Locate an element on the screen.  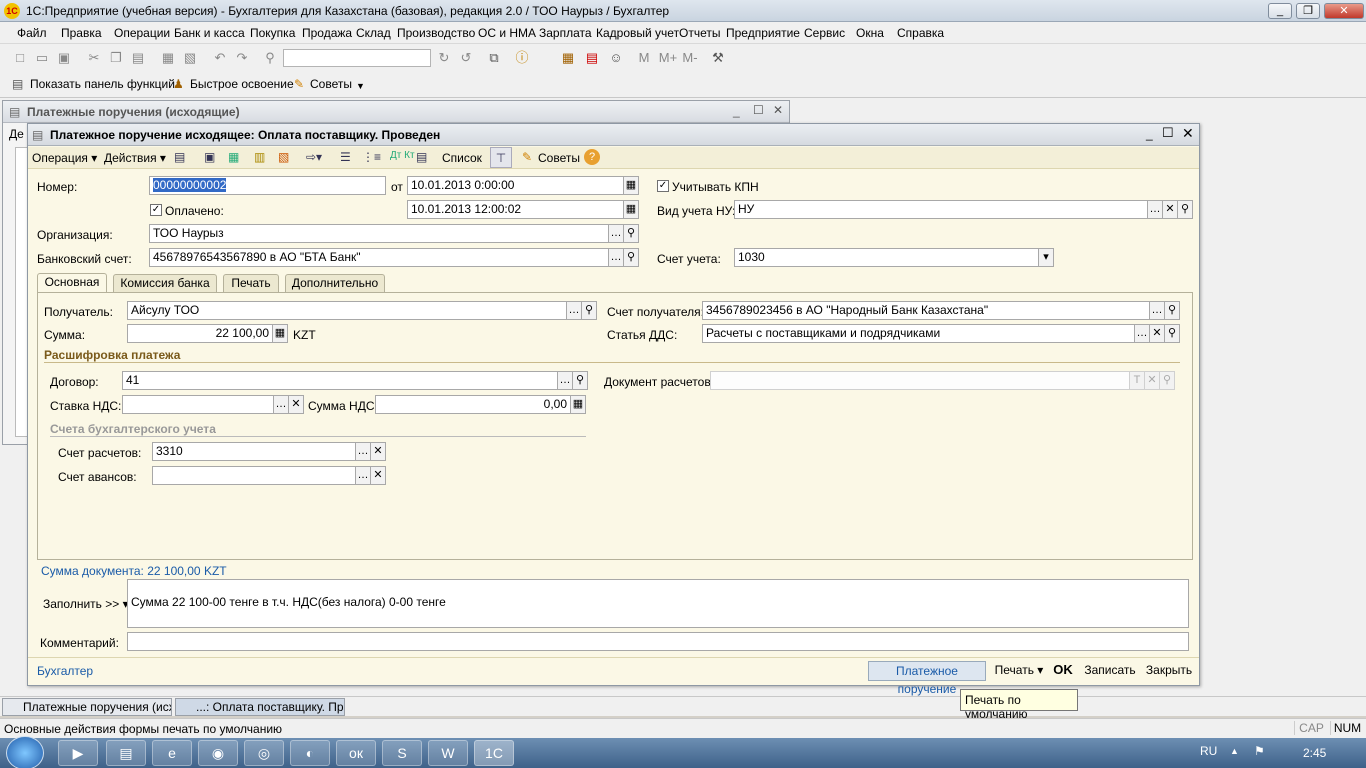
journal-icon: ▤ is located at coordinates (421, 157).